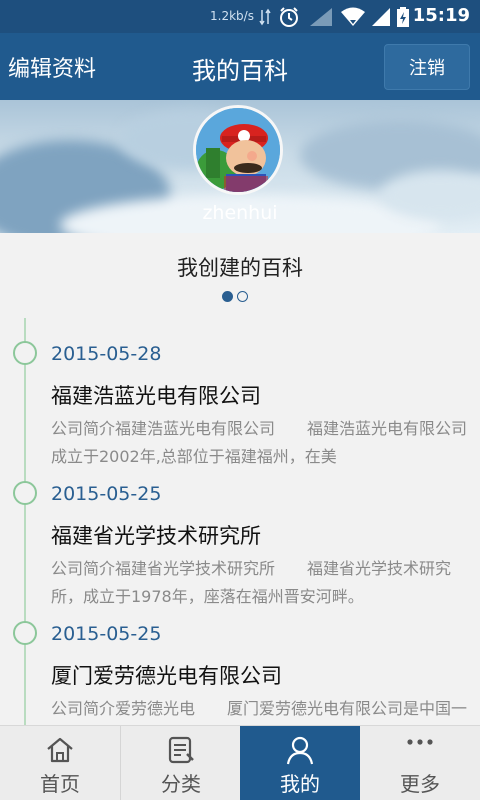 Image resolution: width=480 pixels, height=800 pixels. Describe the element at coordinates (235, 296) in the screenshot. I see `page-indicator` at that location.